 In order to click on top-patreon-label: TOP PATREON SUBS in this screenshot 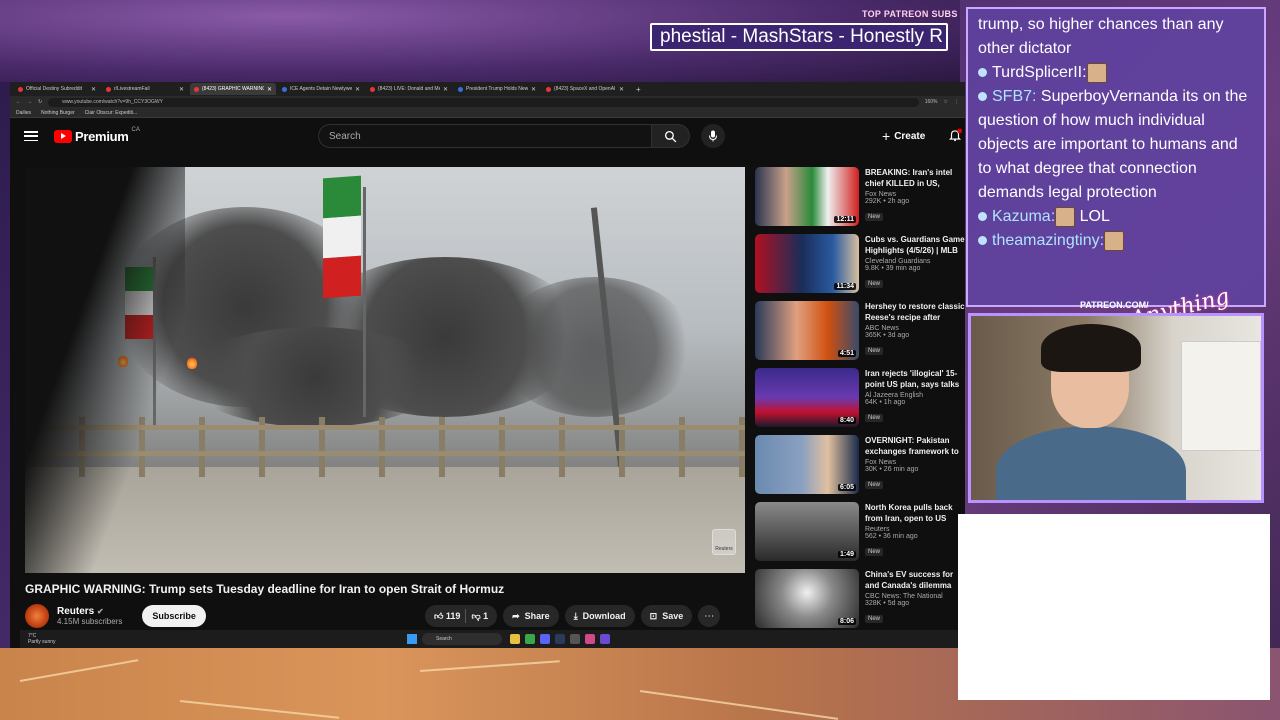, I will do `click(910, 14)`.